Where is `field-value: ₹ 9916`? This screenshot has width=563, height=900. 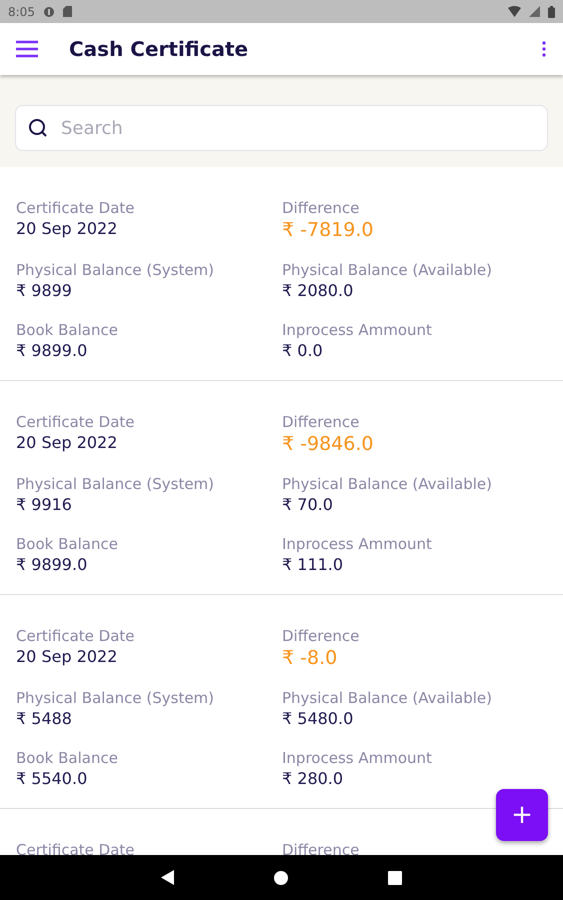 field-value: ₹ 9916 is located at coordinates (44, 505).